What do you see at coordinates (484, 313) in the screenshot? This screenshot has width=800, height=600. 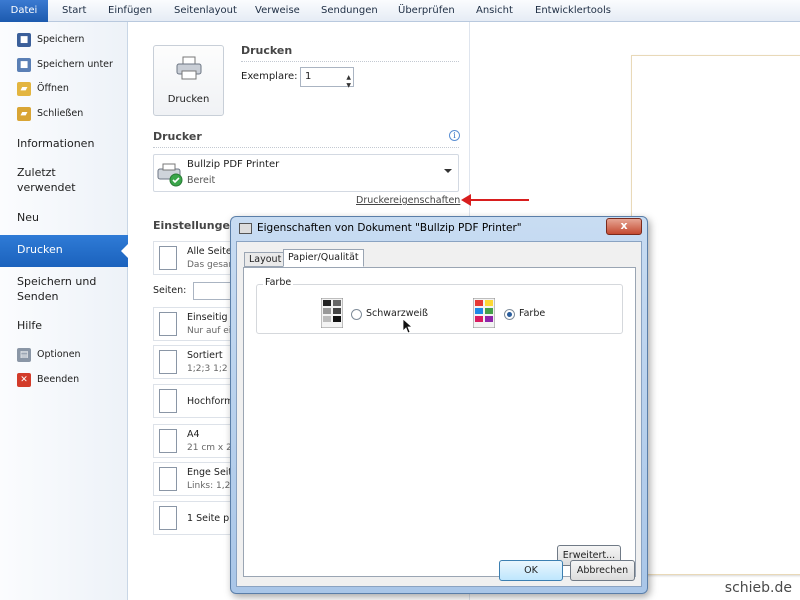 I see `color-icon` at bounding box center [484, 313].